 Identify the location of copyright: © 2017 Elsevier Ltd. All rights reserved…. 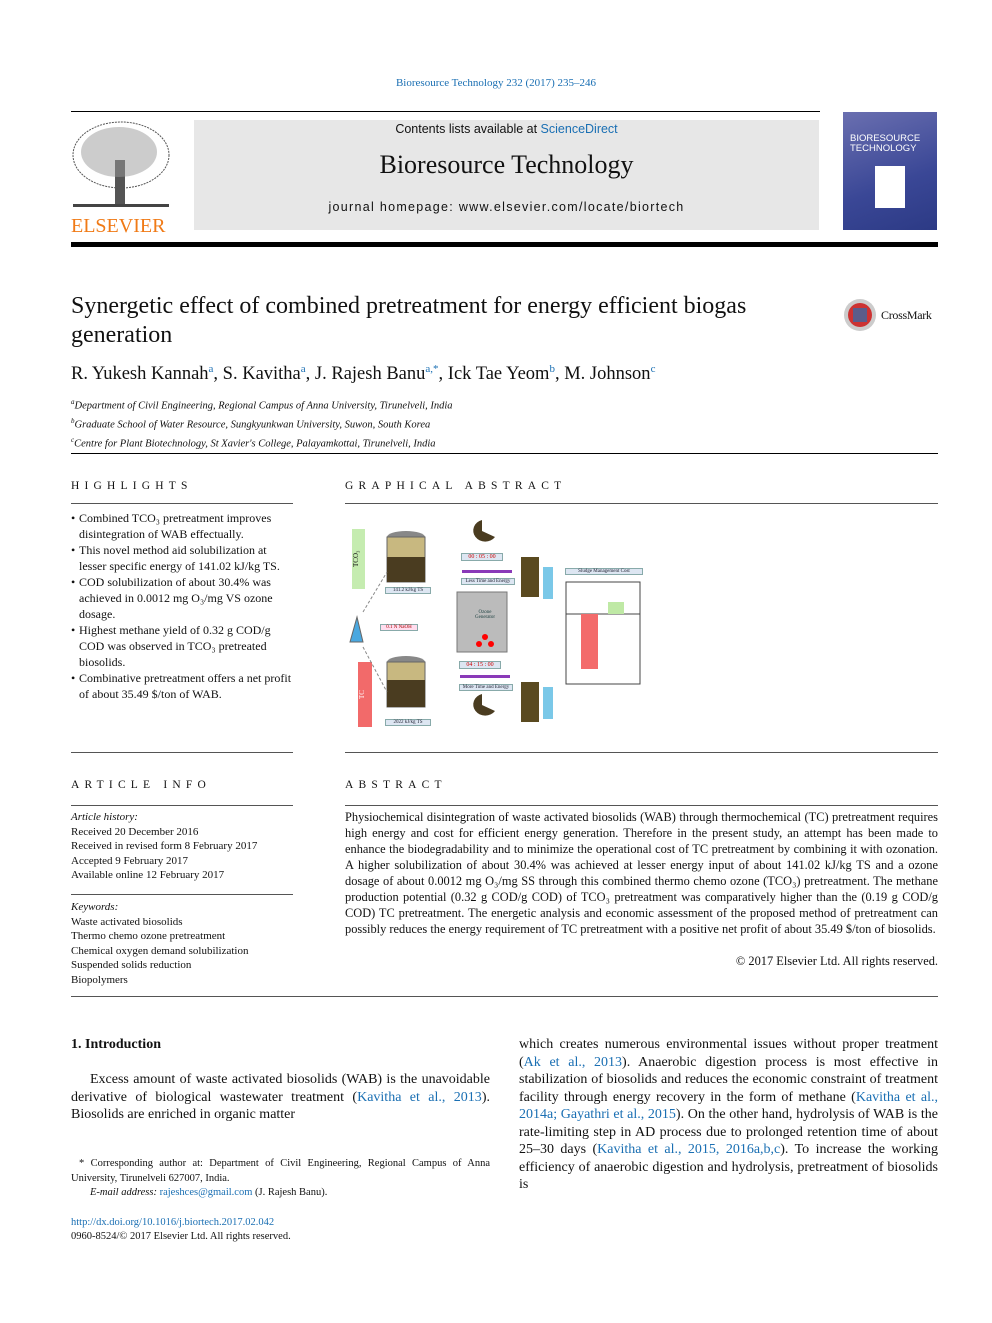
(836, 961).